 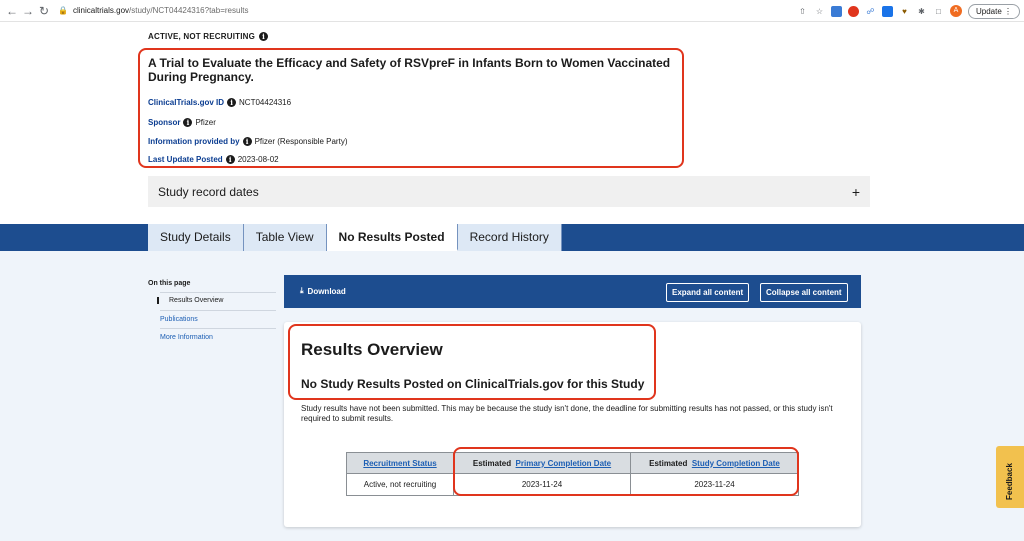 I want to click on meta-nct-id: ClinicalTrials.gov ID i NCT04424316, so click(x=219, y=102).